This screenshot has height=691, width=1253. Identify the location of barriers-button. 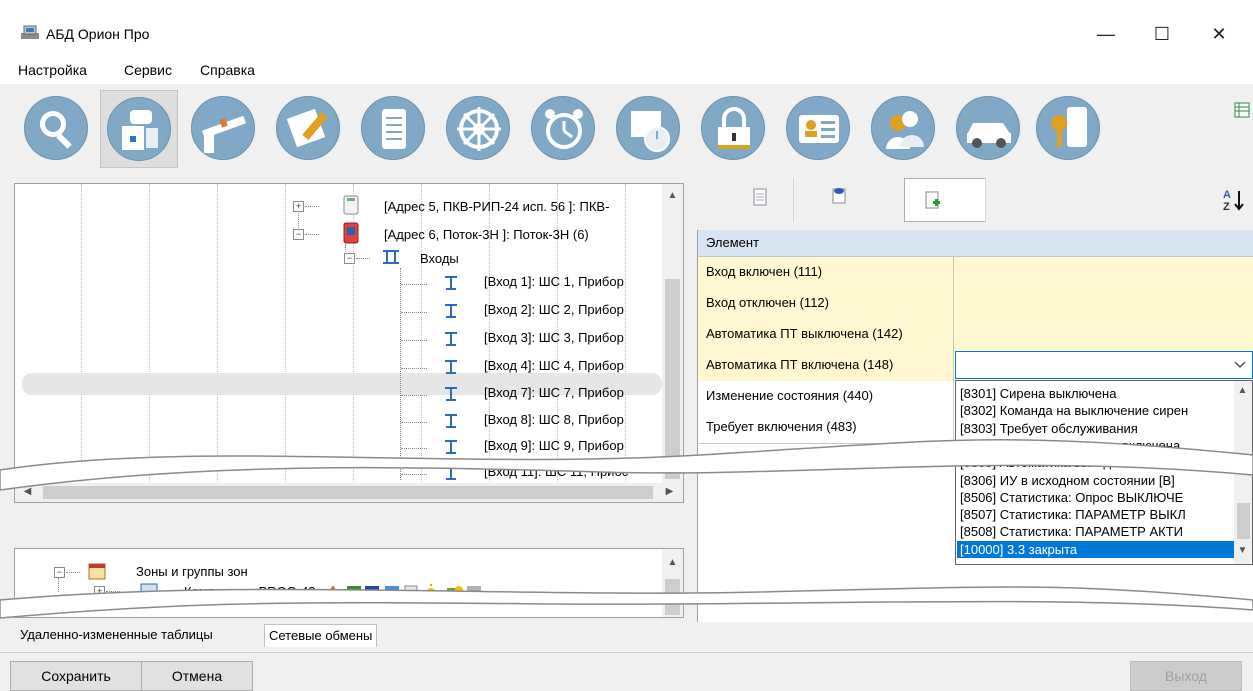
(224, 129).